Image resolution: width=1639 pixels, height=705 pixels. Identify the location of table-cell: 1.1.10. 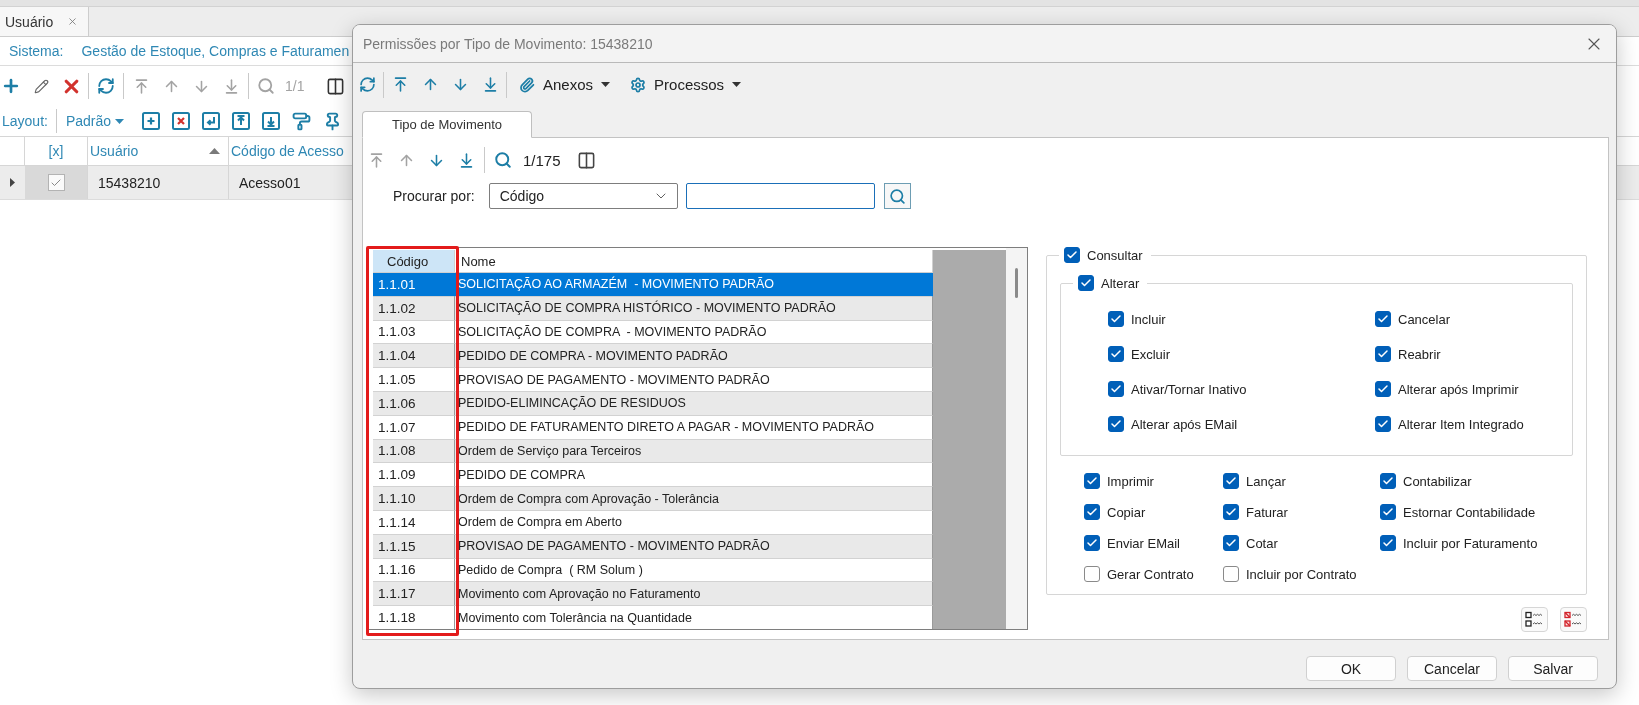
(414, 499).